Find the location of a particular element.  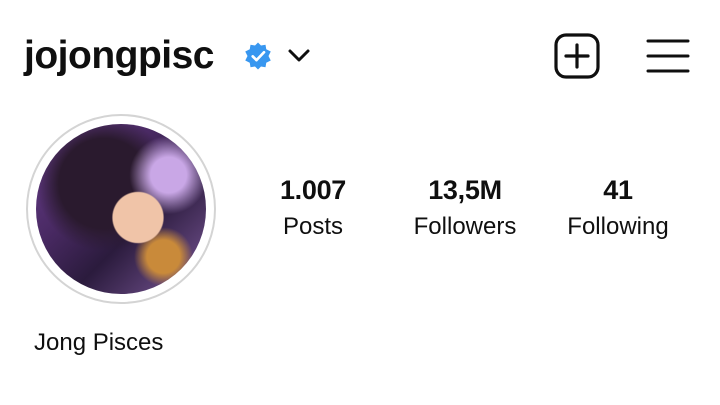

new-post-button is located at coordinates (577, 56).